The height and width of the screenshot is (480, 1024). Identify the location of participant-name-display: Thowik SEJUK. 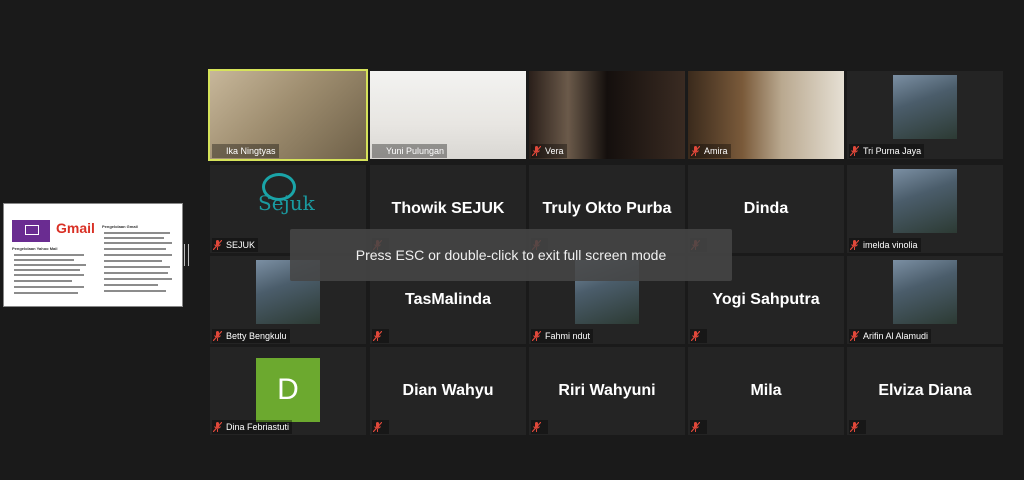
(448, 208).